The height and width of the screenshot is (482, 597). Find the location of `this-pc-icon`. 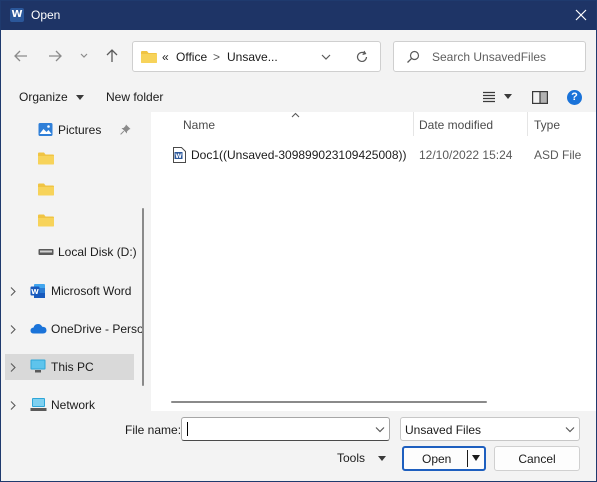

this-pc-icon is located at coordinates (38, 366).